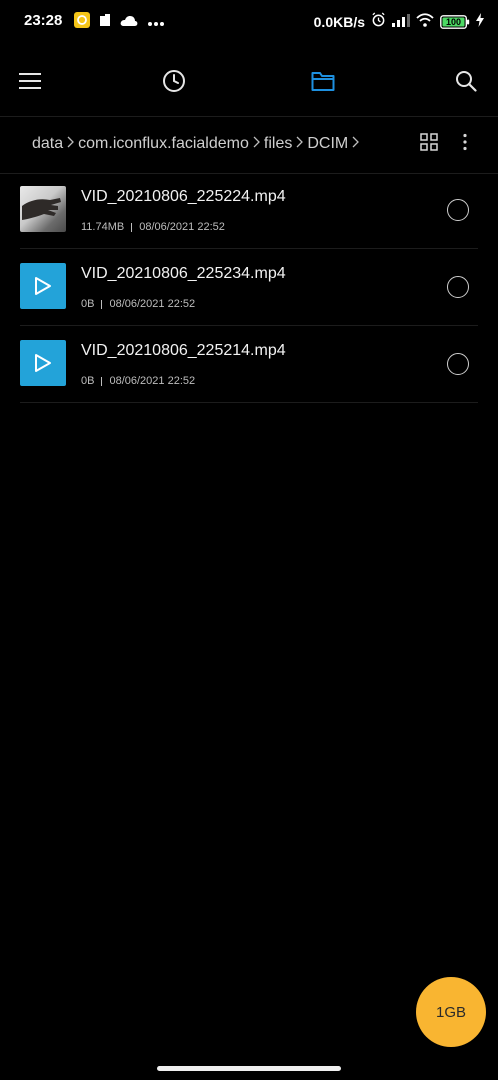  What do you see at coordinates (183, 196) in the screenshot?
I see `file-name: VID_20210806_225224.mp4` at bounding box center [183, 196].